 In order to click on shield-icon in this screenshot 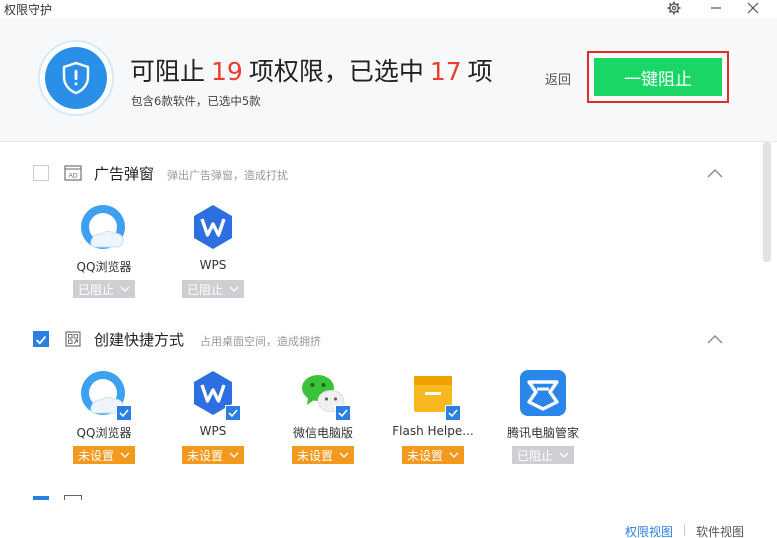, I will do `click(76, 78)`.